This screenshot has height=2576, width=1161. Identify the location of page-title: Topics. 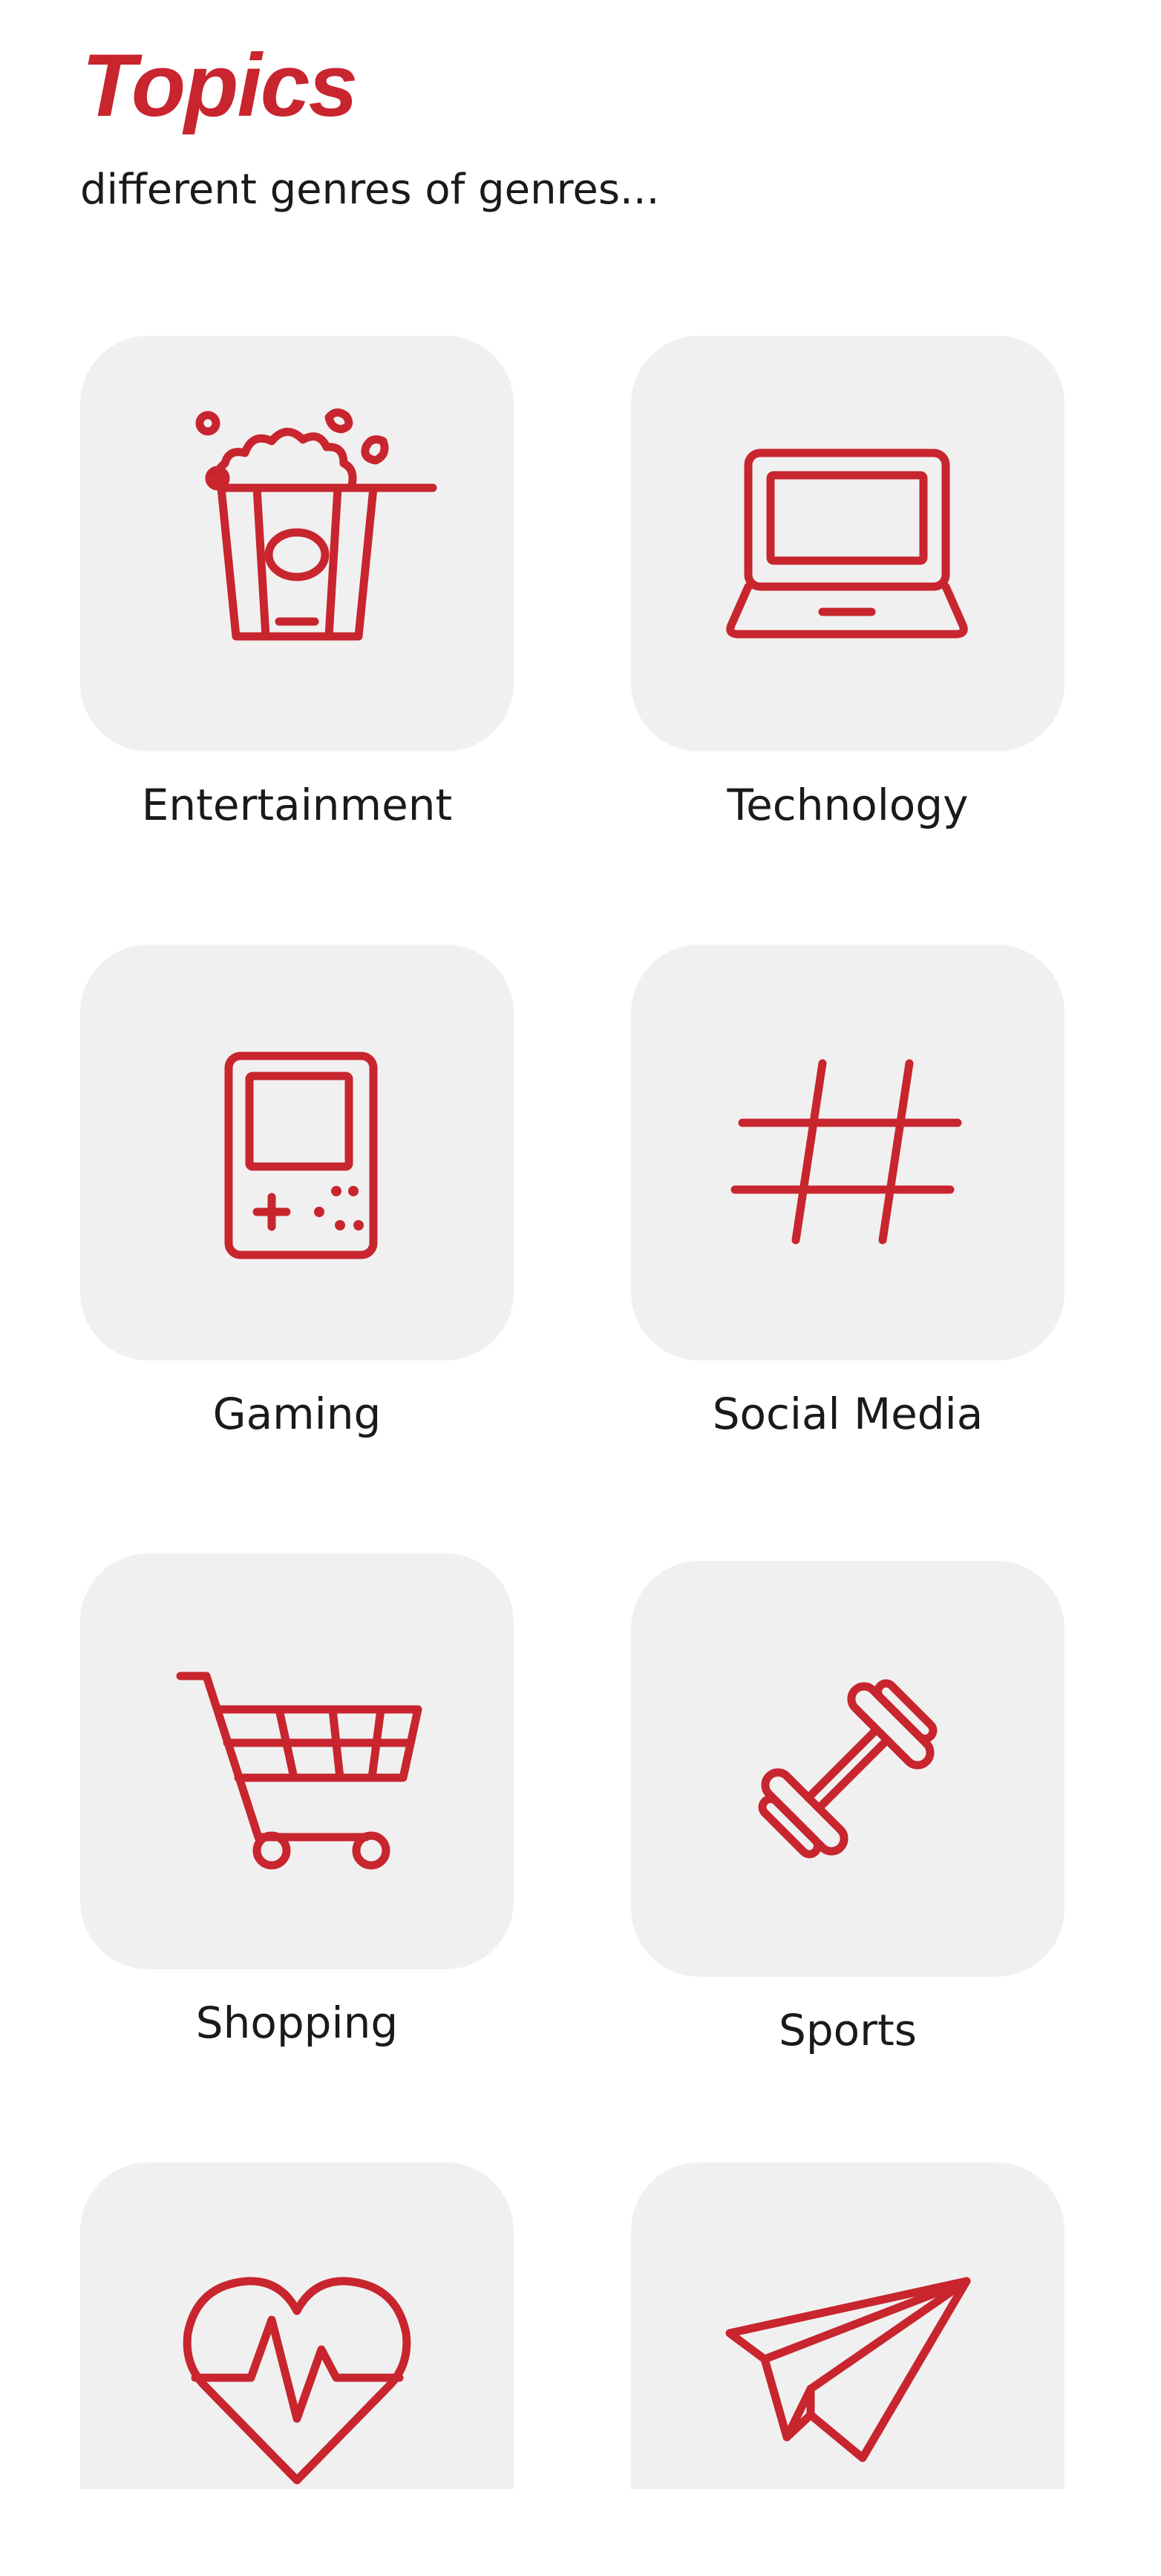
(220, 85).